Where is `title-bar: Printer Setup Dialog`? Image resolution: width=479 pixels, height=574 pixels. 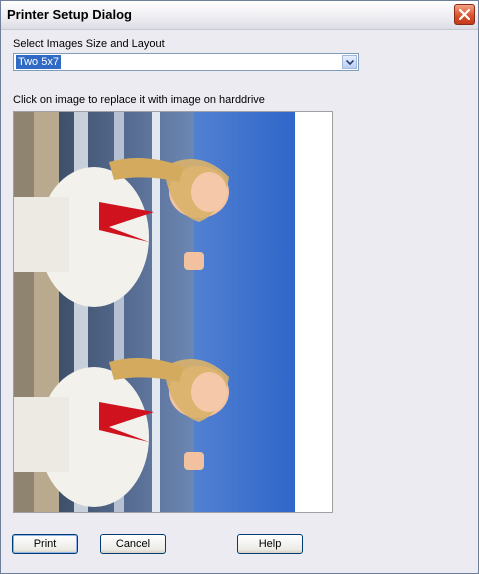 title-bar: Printer Setup Dialog is located at coordinates (239, 15).